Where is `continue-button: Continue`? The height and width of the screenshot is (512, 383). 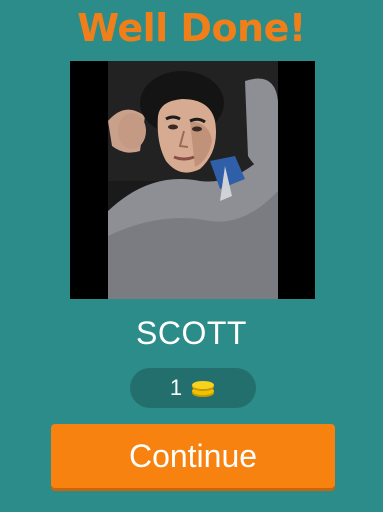 continue-button: Continue is located at coordinates (193, 456).